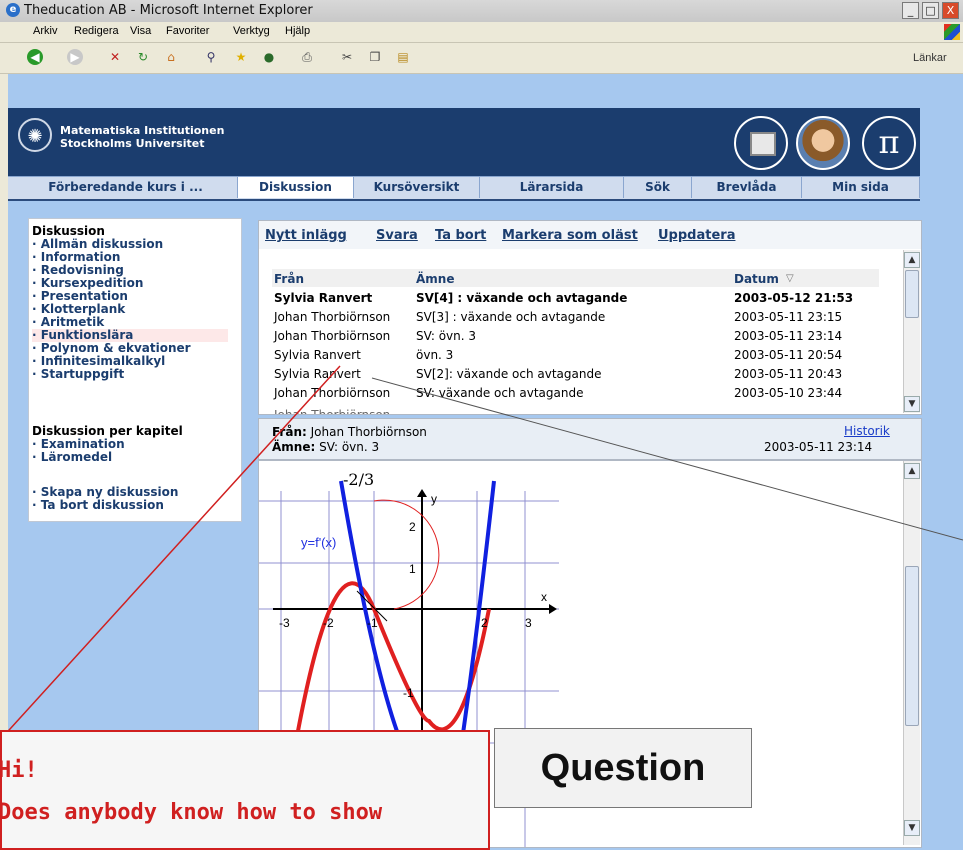  What do you see at coordinates (623, 768) in the screenshot?
I see `question-label: Question` at bounding box center [623, 768].